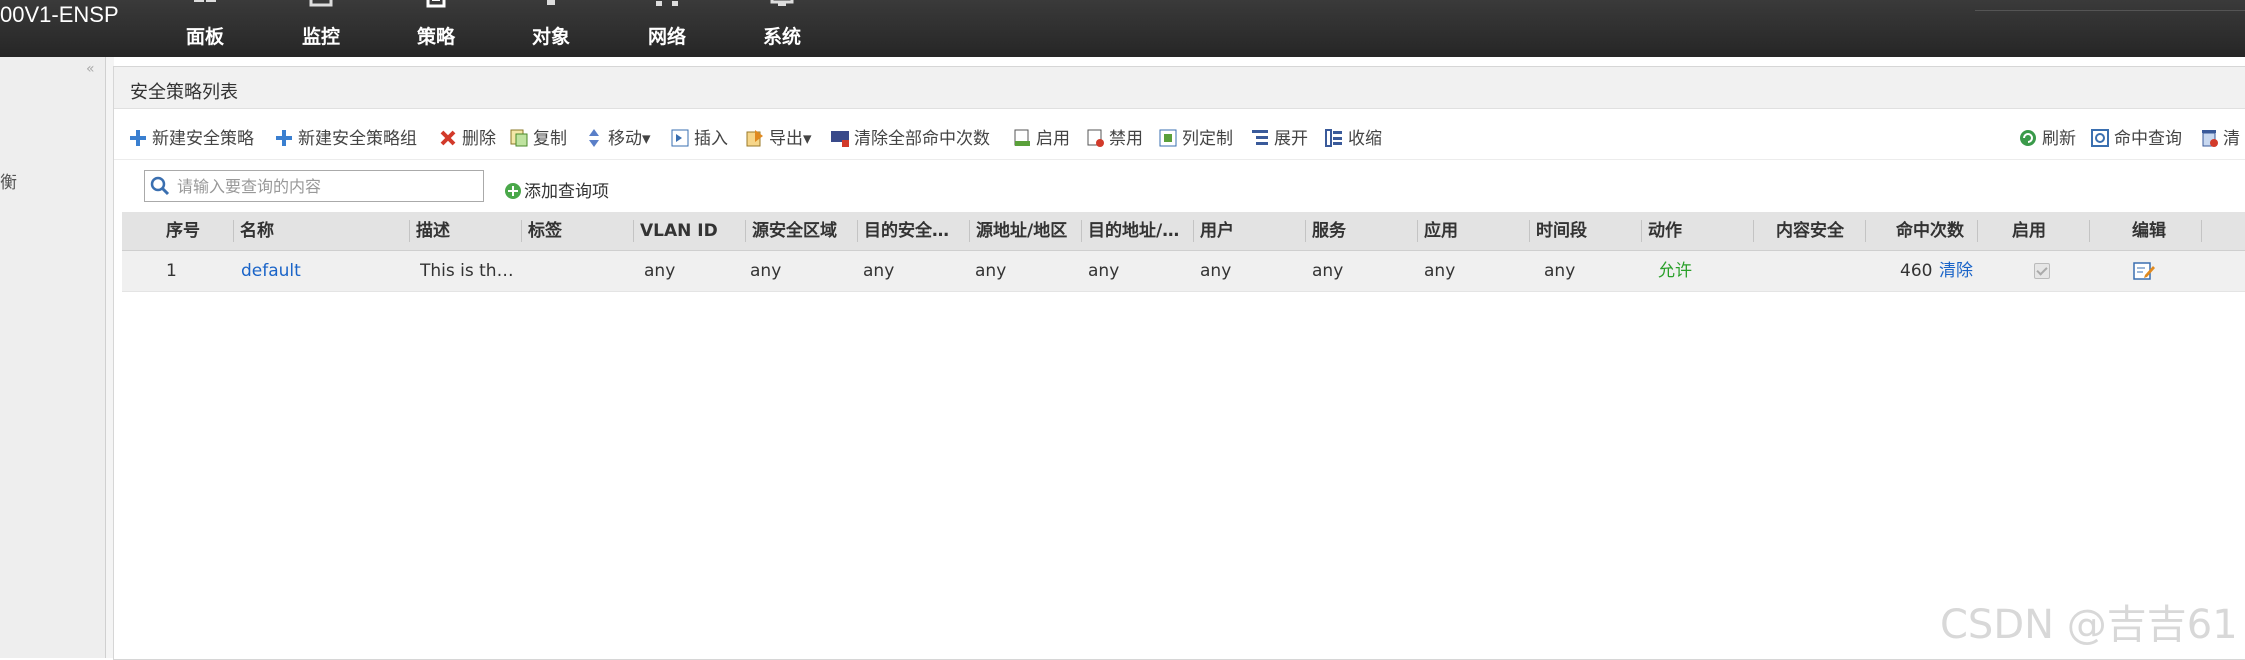 This screenshot has width=2245, height=660. I want to click on export-label: 导出▾, so click(790, 139).